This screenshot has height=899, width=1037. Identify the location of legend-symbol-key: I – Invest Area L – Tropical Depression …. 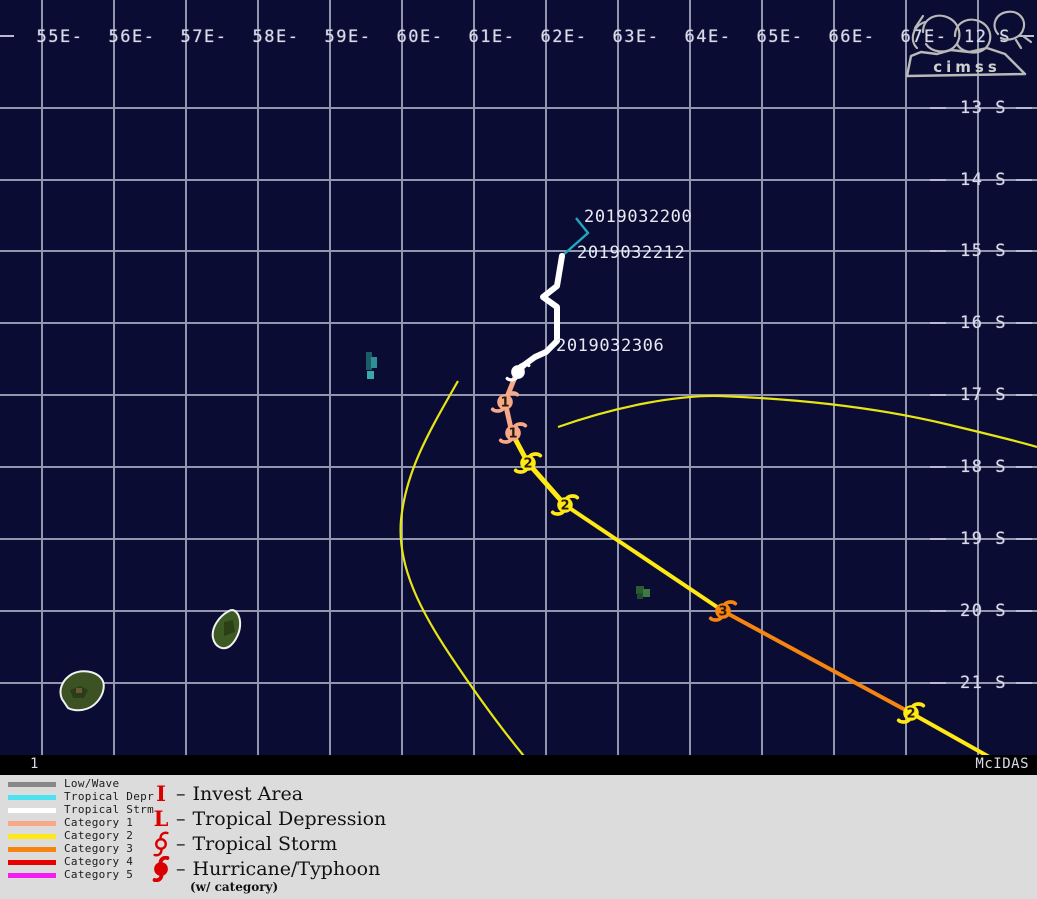
(267, 831).